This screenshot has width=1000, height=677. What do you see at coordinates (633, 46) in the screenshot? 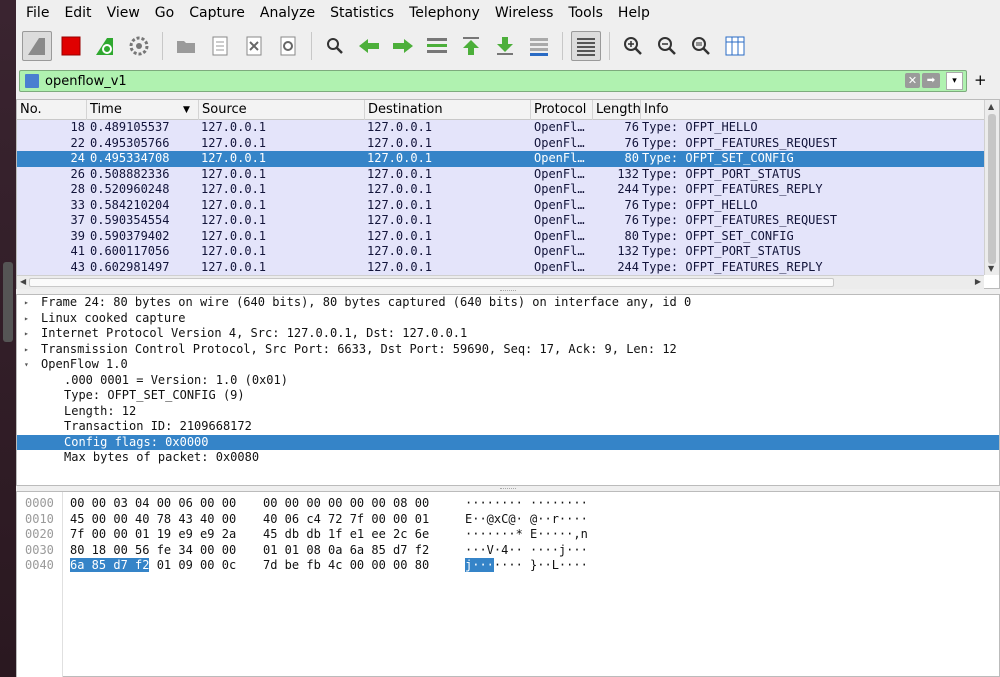
I see `zoom-in-button` at bounding box center [633, 46].